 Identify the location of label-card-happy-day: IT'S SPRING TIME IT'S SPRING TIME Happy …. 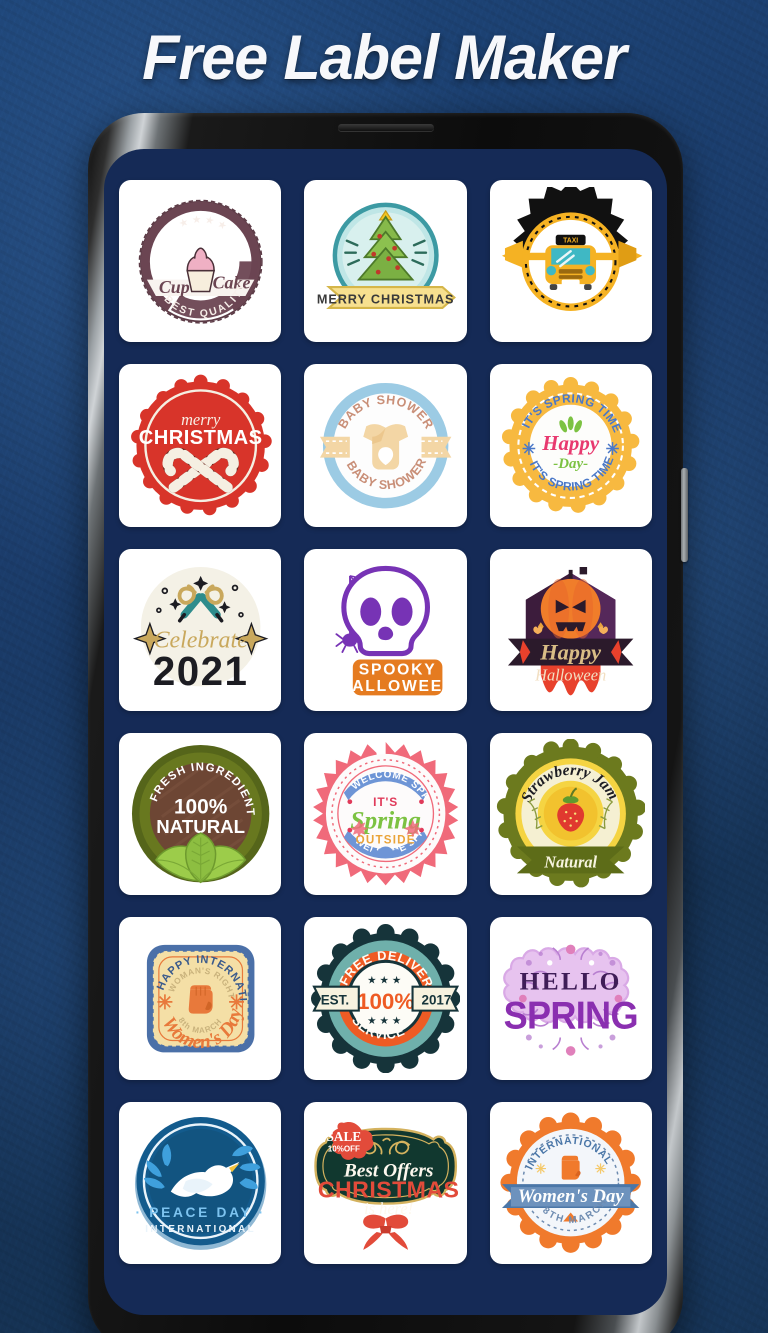
(570, 445).